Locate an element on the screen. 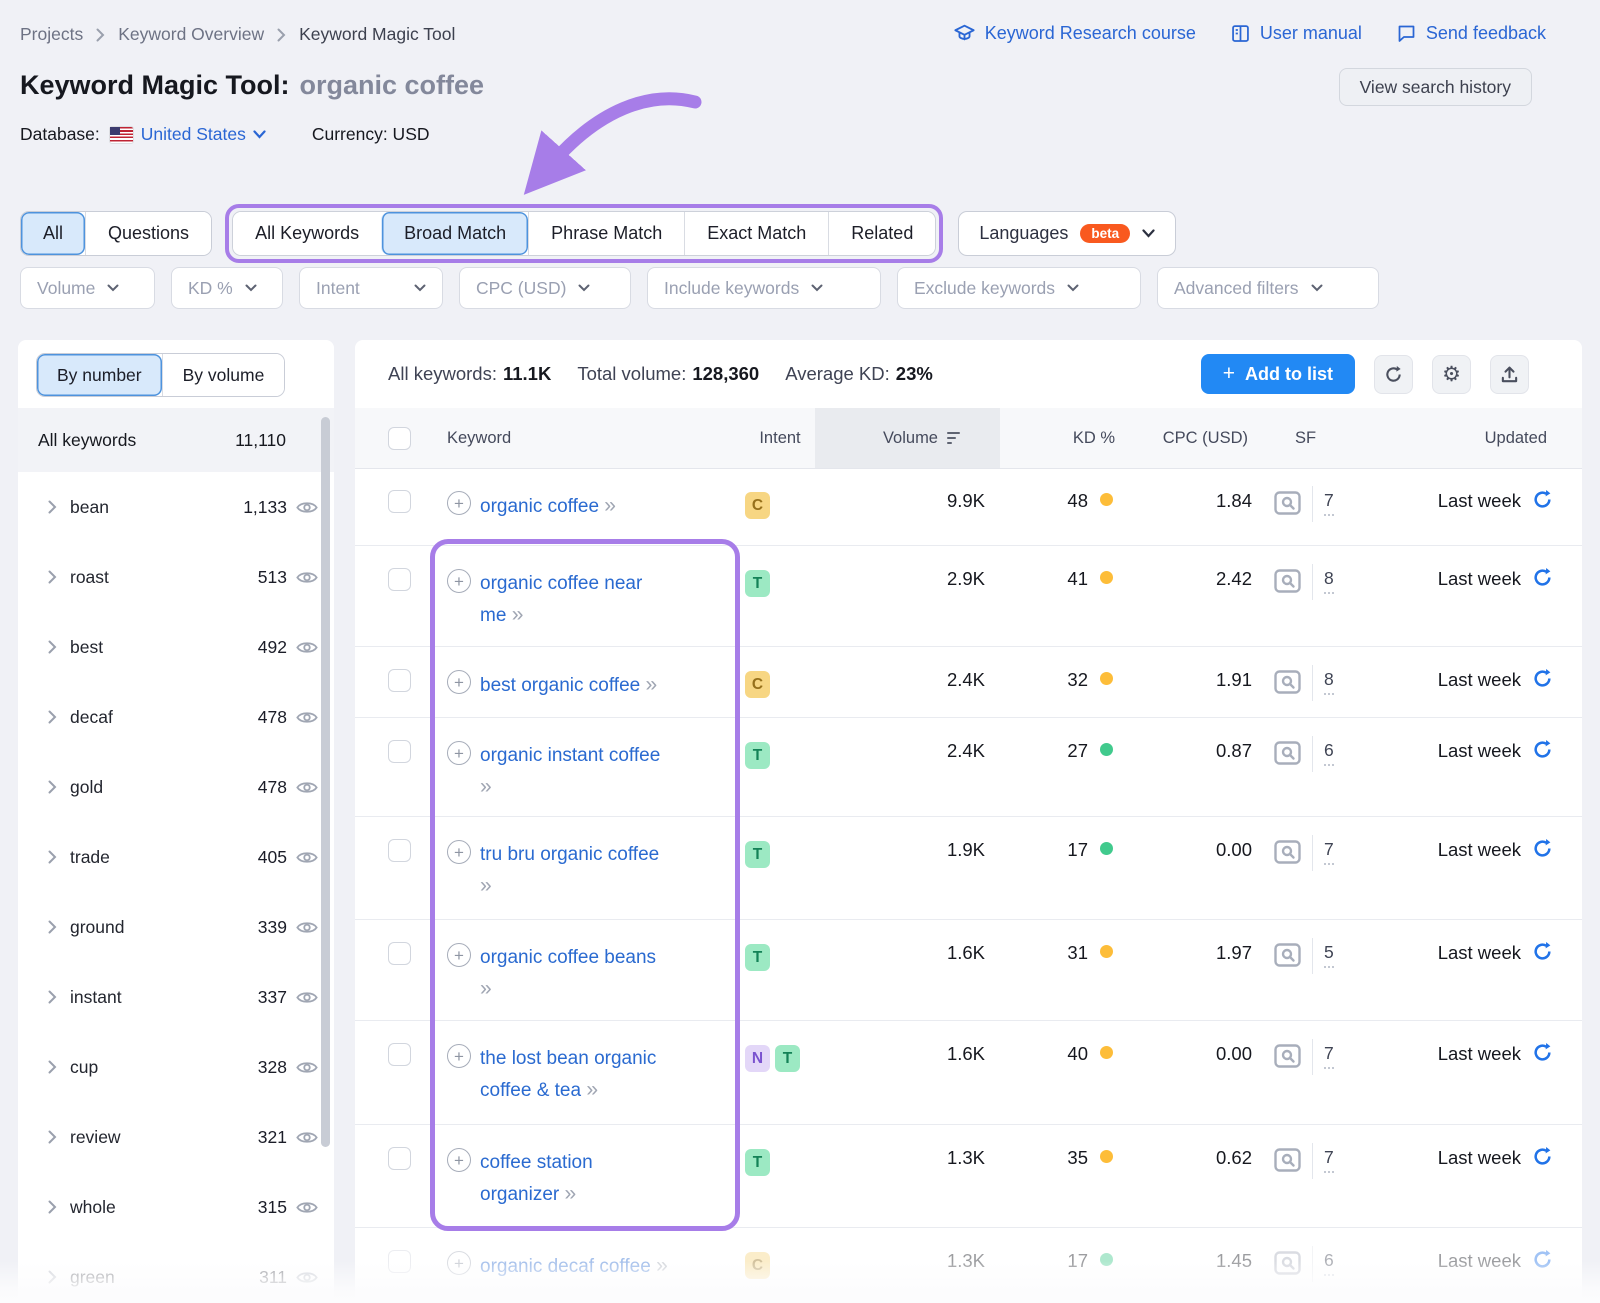  breadcrumb-projects: Projects is located at coordinates (51, 34).